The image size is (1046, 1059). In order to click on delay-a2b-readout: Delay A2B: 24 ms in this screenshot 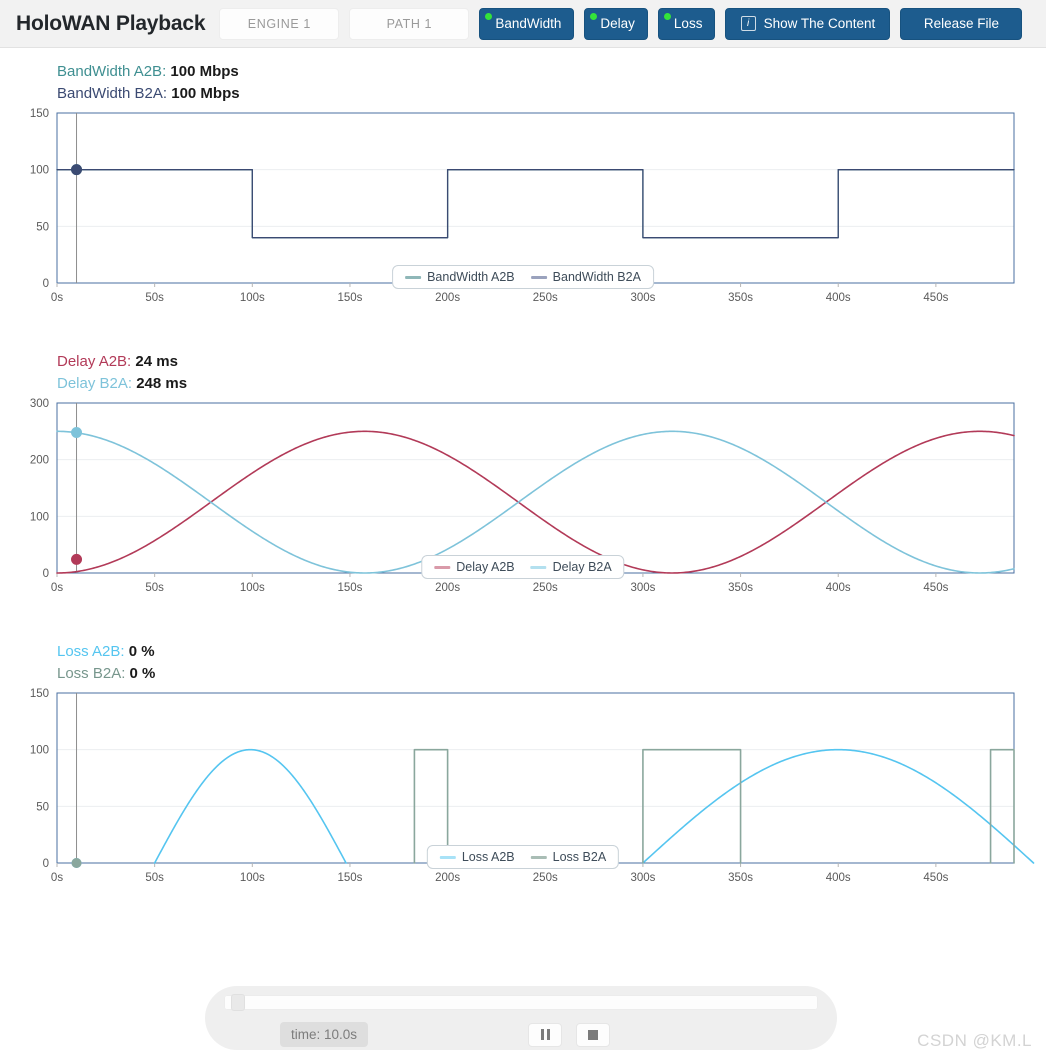, I will do `click(551, 362)`.